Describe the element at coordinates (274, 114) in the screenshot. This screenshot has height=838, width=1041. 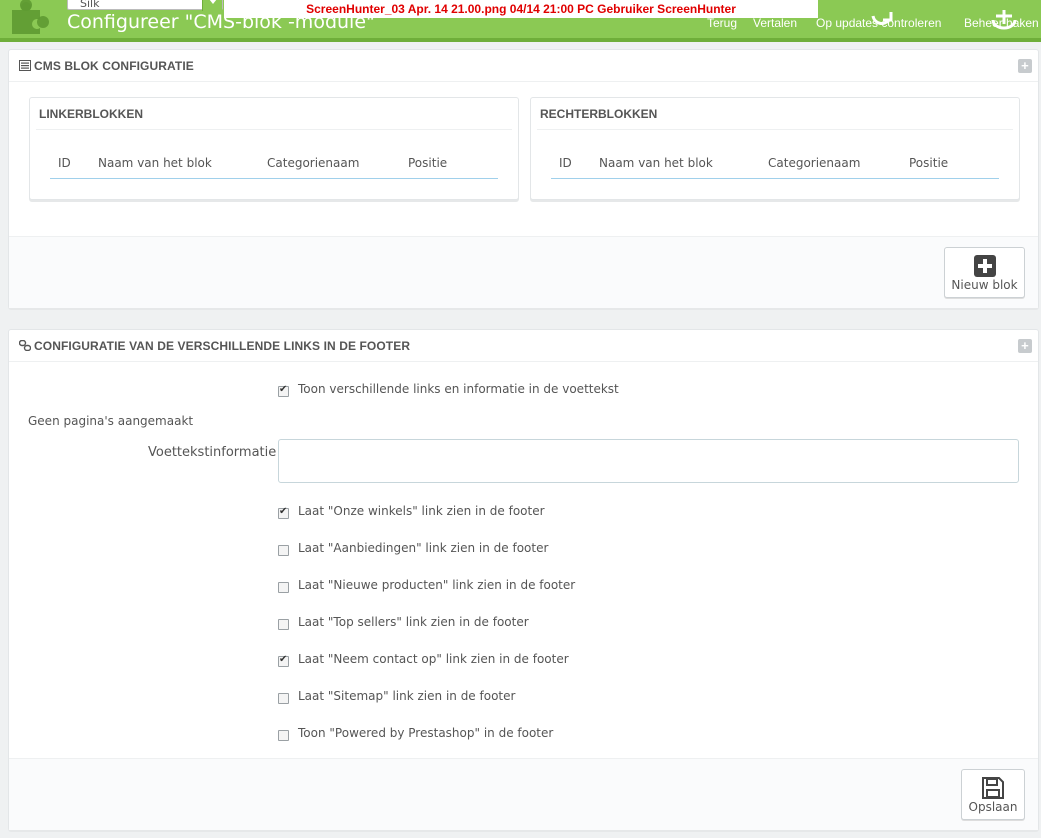
I see `left-blocks-title: LINKERBLOKKEN` at that location.